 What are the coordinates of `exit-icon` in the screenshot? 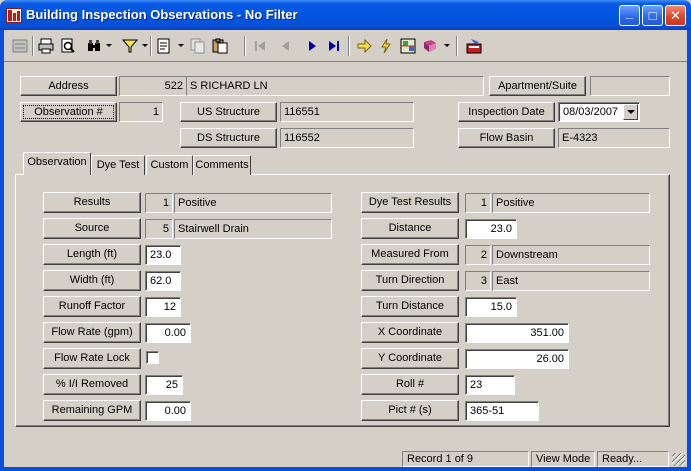 It's located at (474, 46).